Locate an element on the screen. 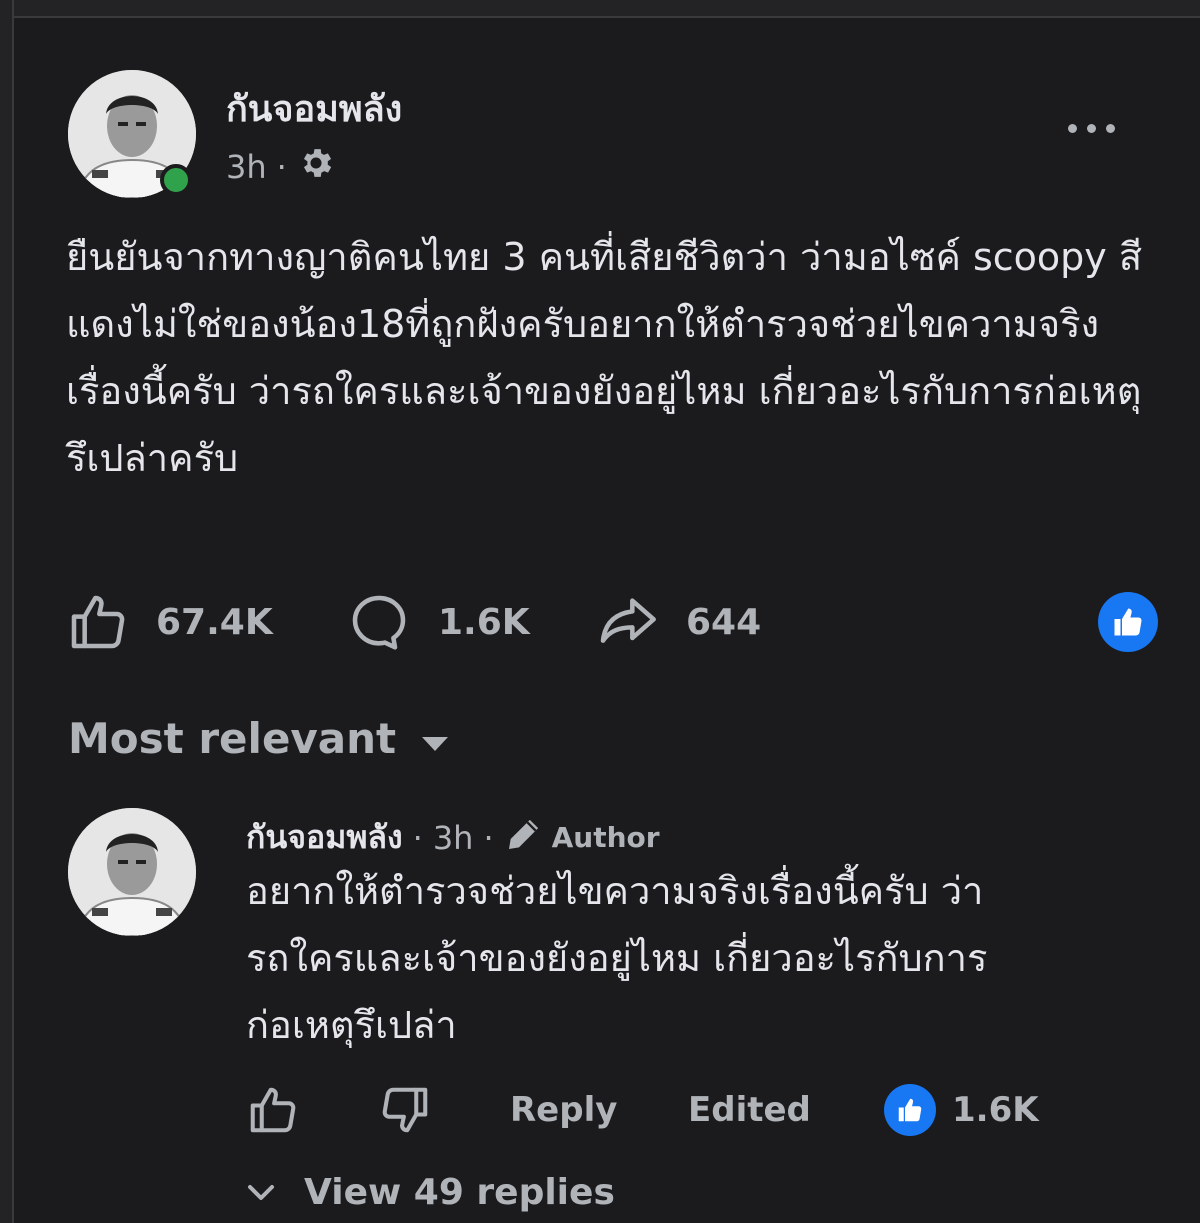 The width and height of the screenshot is (1200, 1223). view-replies-label: View 49 replies is located at coordinates (459, 1192).